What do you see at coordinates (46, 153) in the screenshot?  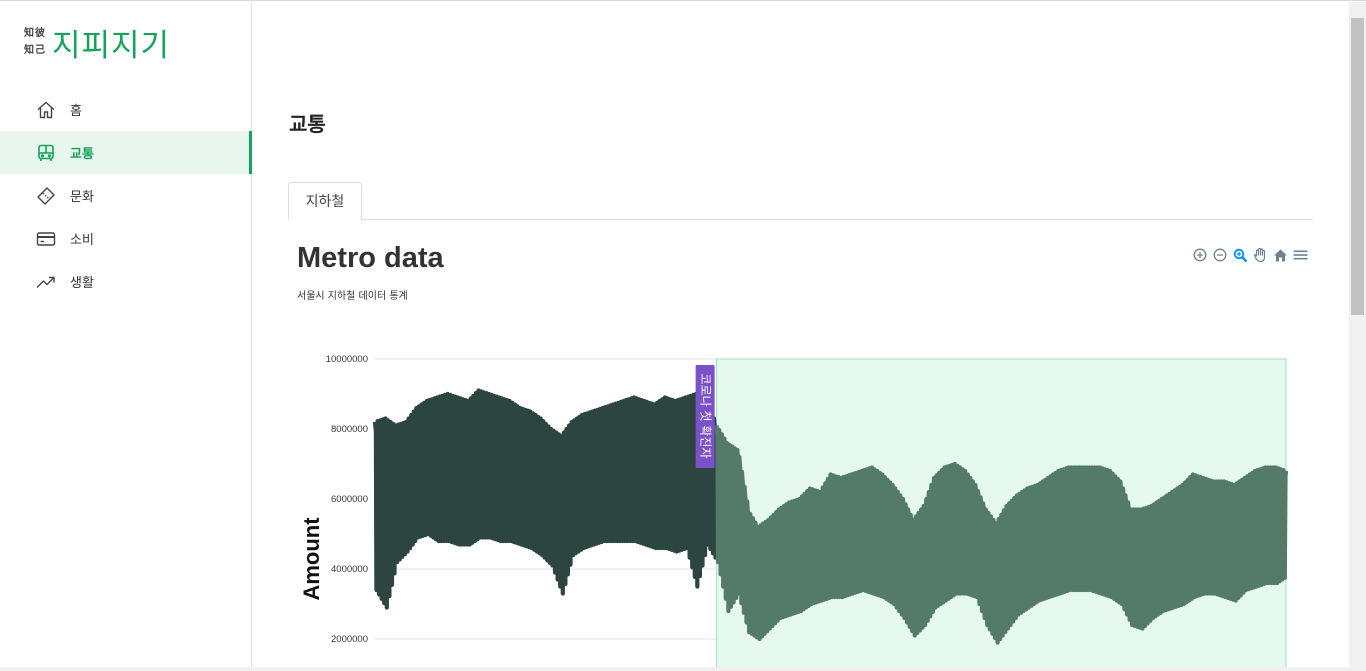 I see `bus-icon` at bounding box center [46, 153].